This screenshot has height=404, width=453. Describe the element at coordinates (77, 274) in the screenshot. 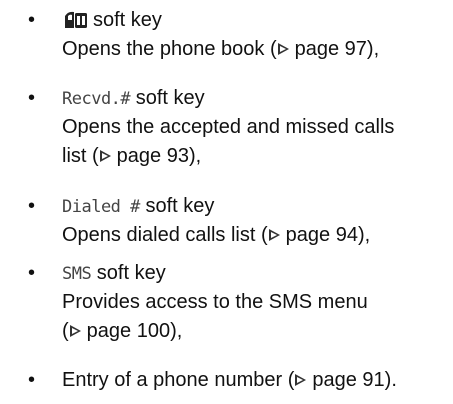

I see `soft-key-label: SMS` at that location.